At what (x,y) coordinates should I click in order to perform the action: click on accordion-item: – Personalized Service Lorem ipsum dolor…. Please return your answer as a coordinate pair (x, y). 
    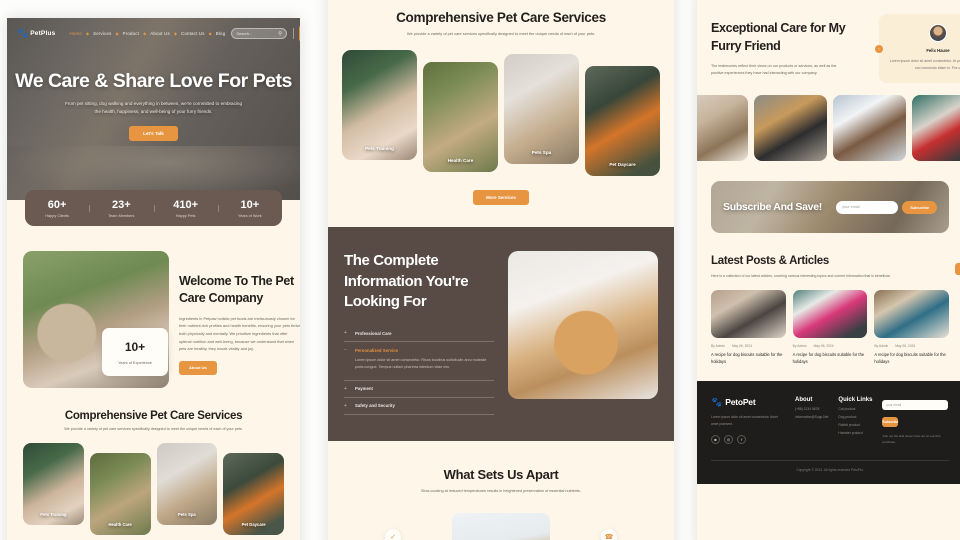
    Looking at the image, I should click on (419, 361).